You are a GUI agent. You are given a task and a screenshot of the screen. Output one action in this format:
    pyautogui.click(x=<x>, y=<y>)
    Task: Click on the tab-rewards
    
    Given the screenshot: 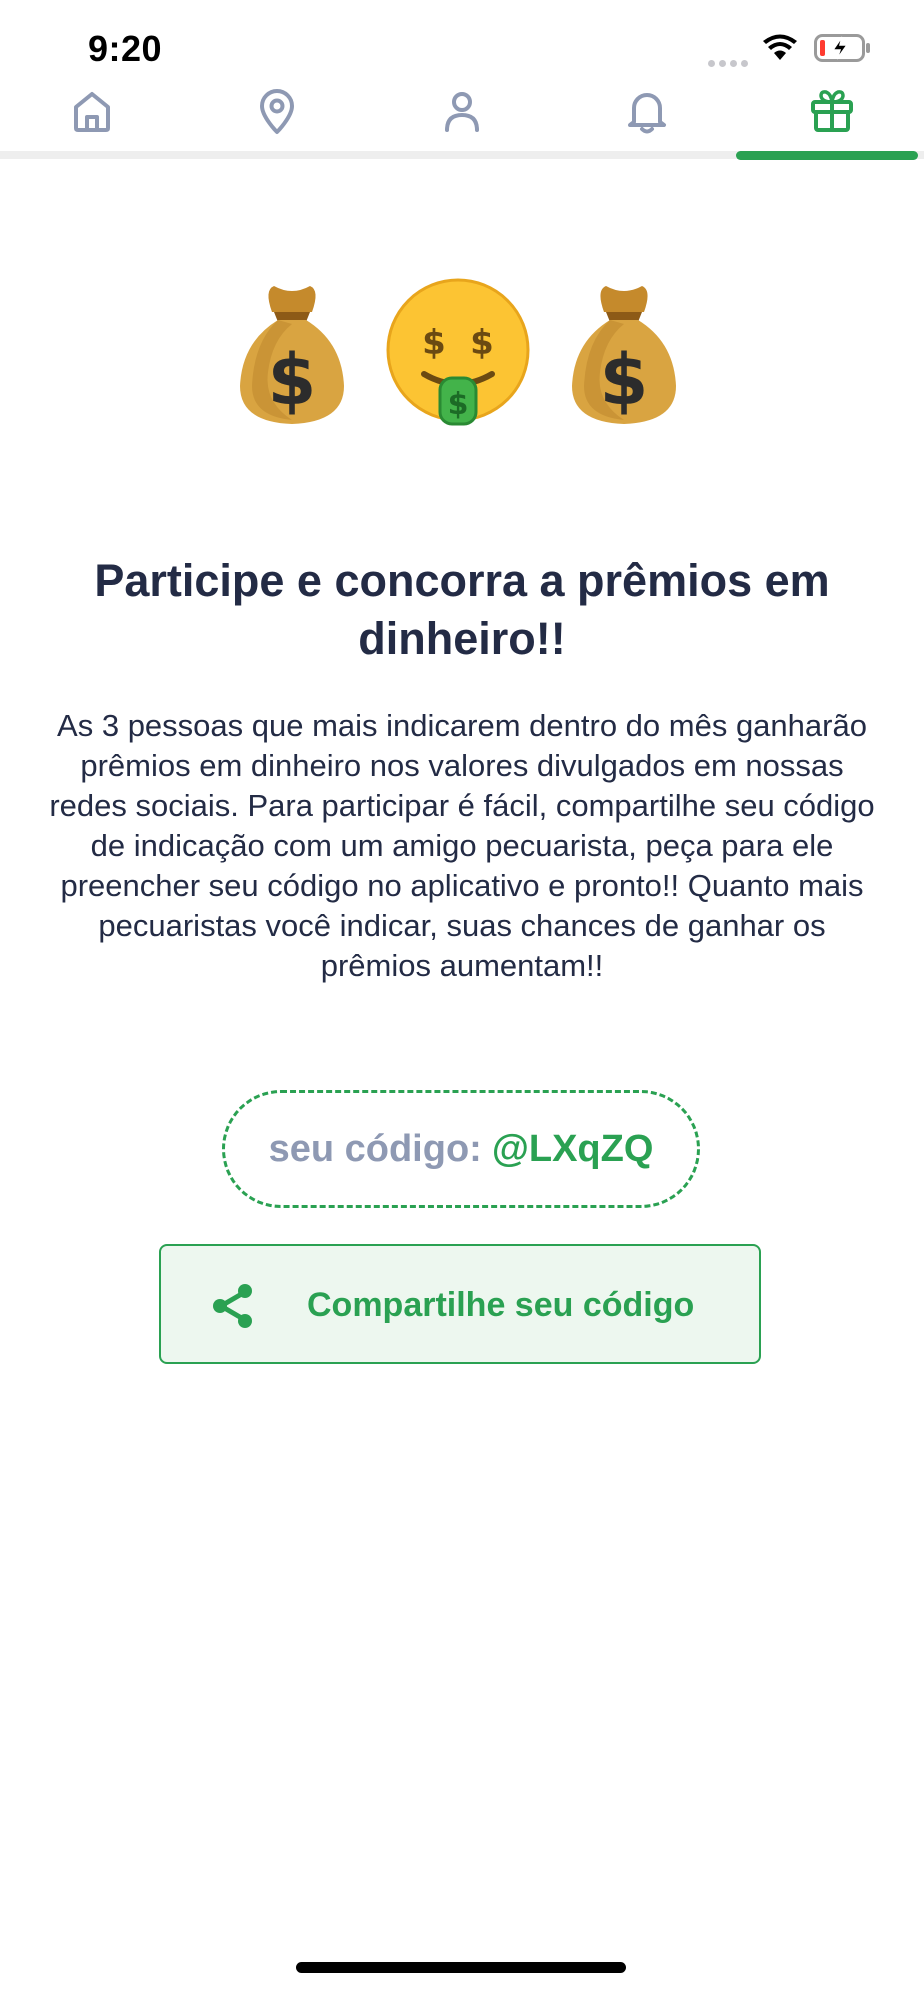 What is the action you would take?
    pyautogui.click(x=831, y=120)
    